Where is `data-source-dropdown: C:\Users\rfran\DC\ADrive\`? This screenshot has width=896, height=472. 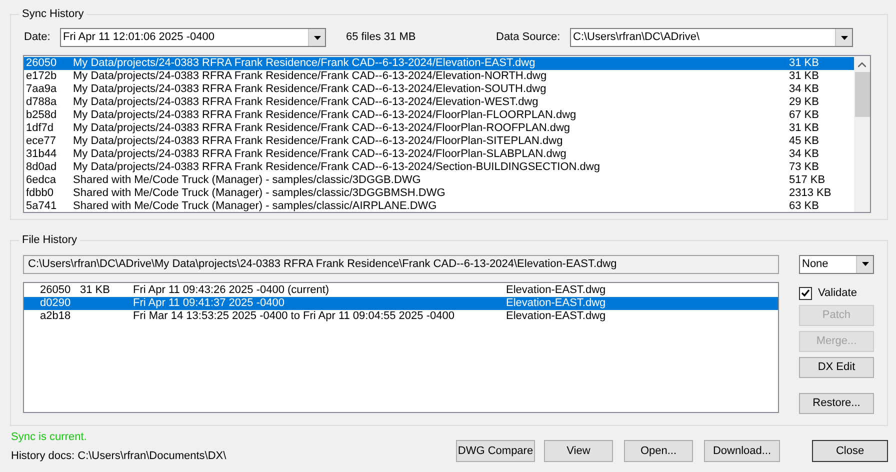 data-source-dropdown: C:\Users\rfran\DC\ADrive\ is located at coordinates (711, 37).